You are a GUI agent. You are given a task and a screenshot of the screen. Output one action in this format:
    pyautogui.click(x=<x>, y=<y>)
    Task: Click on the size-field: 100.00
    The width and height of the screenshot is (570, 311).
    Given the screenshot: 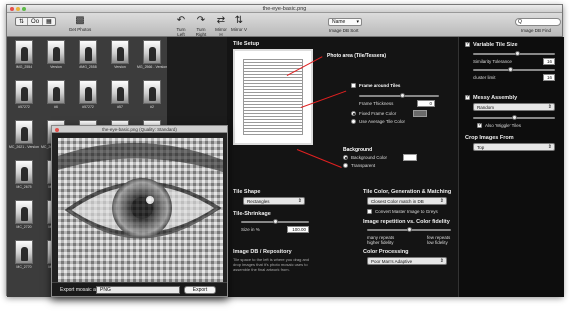 What is the action you would take?
    pyautogui.click(x=298, y=229)
    